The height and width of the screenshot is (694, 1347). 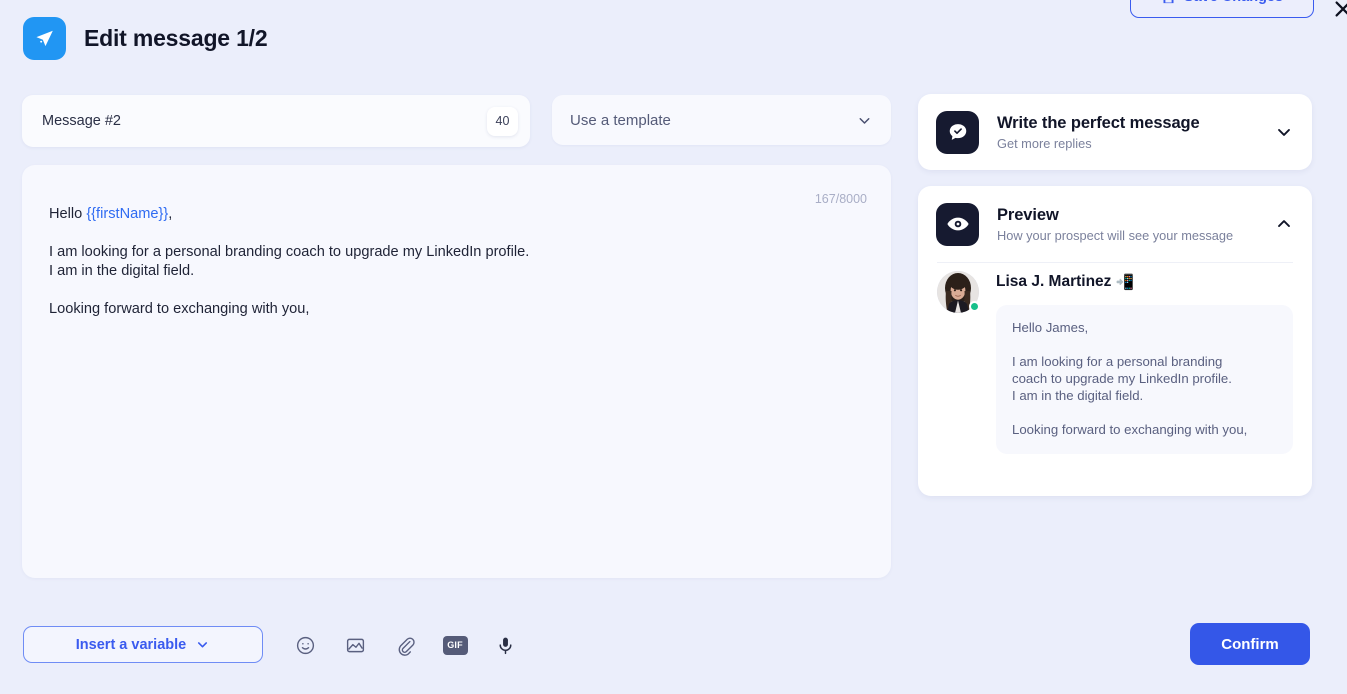 I want to click on editor-greeting-suffix: ,, so click(x=170, y=214).